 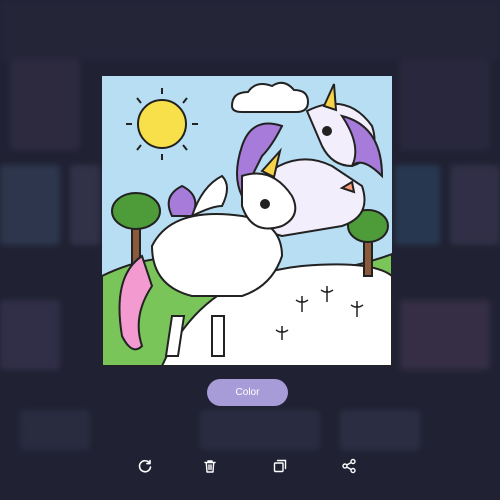 I want to click on duplicate-icon, so click(x=280, y=466).